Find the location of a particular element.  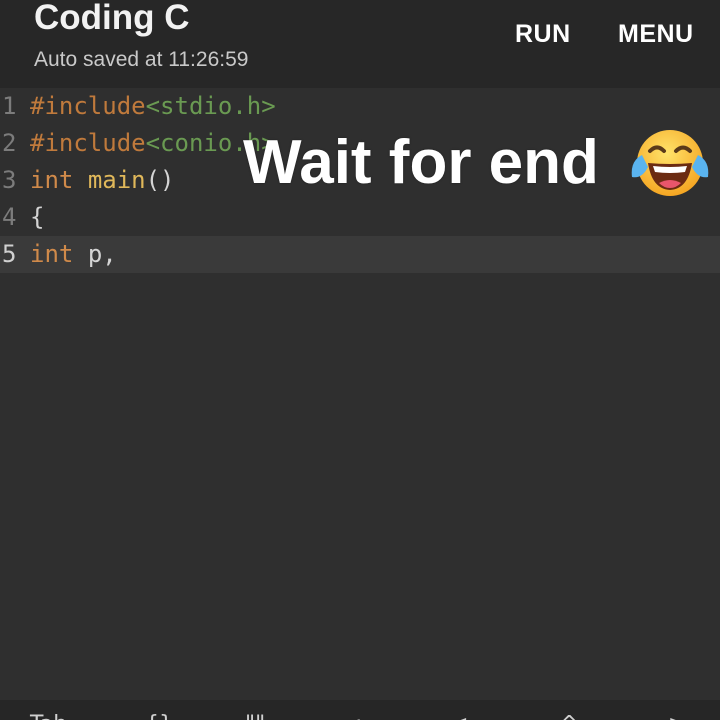

autosave-status: Auto saved at 11:26:59 is located at coordinates (141, 59).